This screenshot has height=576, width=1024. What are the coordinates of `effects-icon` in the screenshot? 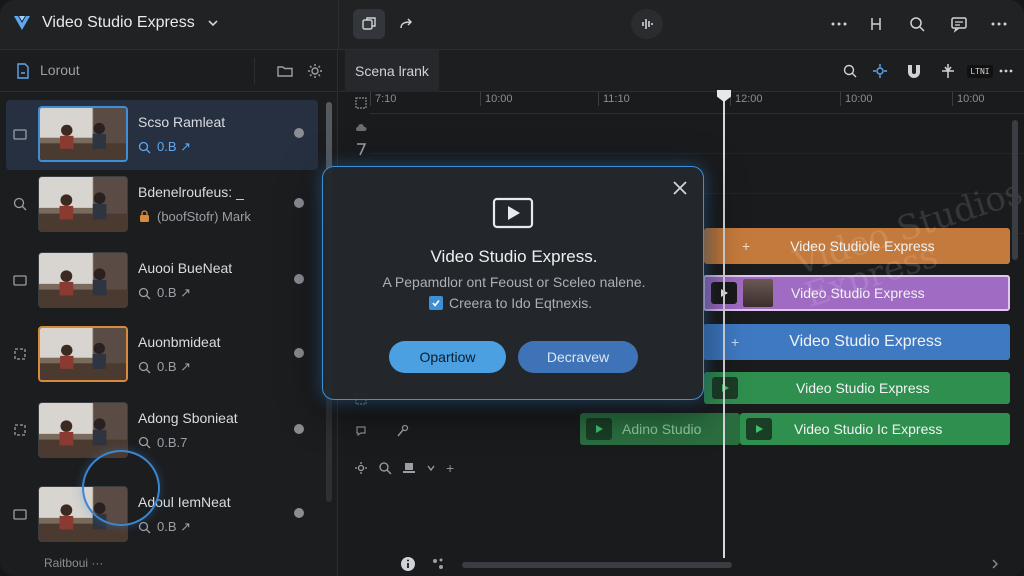 It's located at (438, 564).